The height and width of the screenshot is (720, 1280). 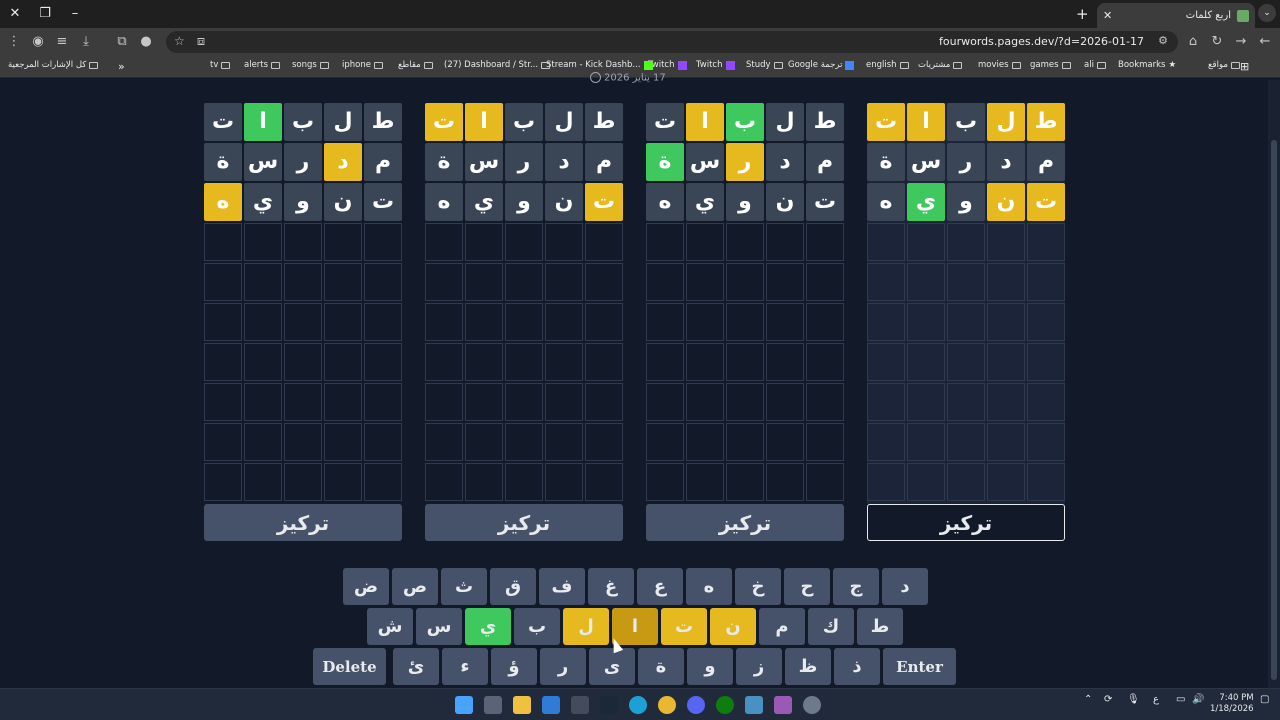 What do you see at coordinates (1052, 65) in the screenshot?
I see `bookmark-item: games` at bounding box center [1052, 65].